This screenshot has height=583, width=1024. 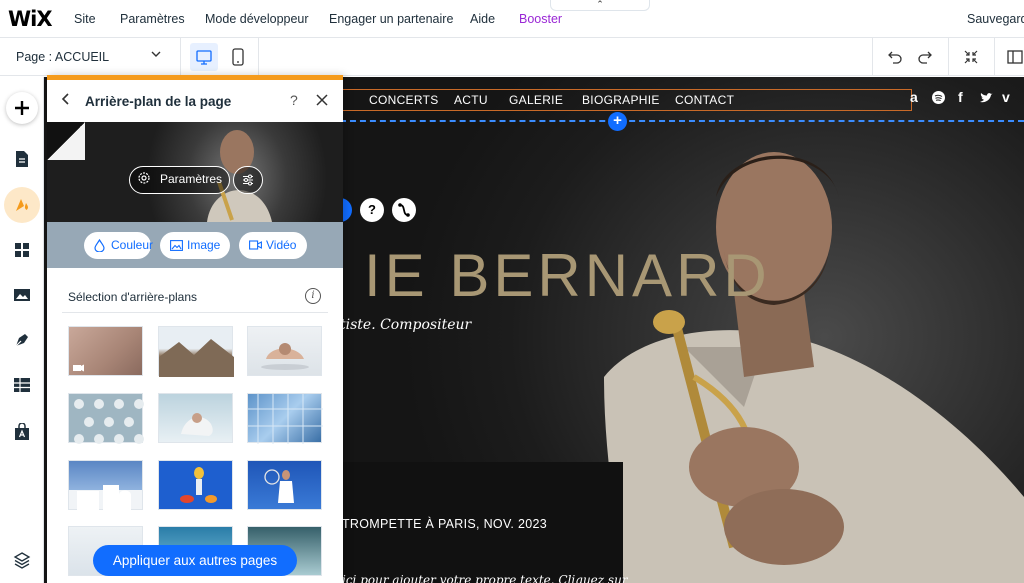 I want to click on panel-layout-icon, so click(x=1015, y=59).